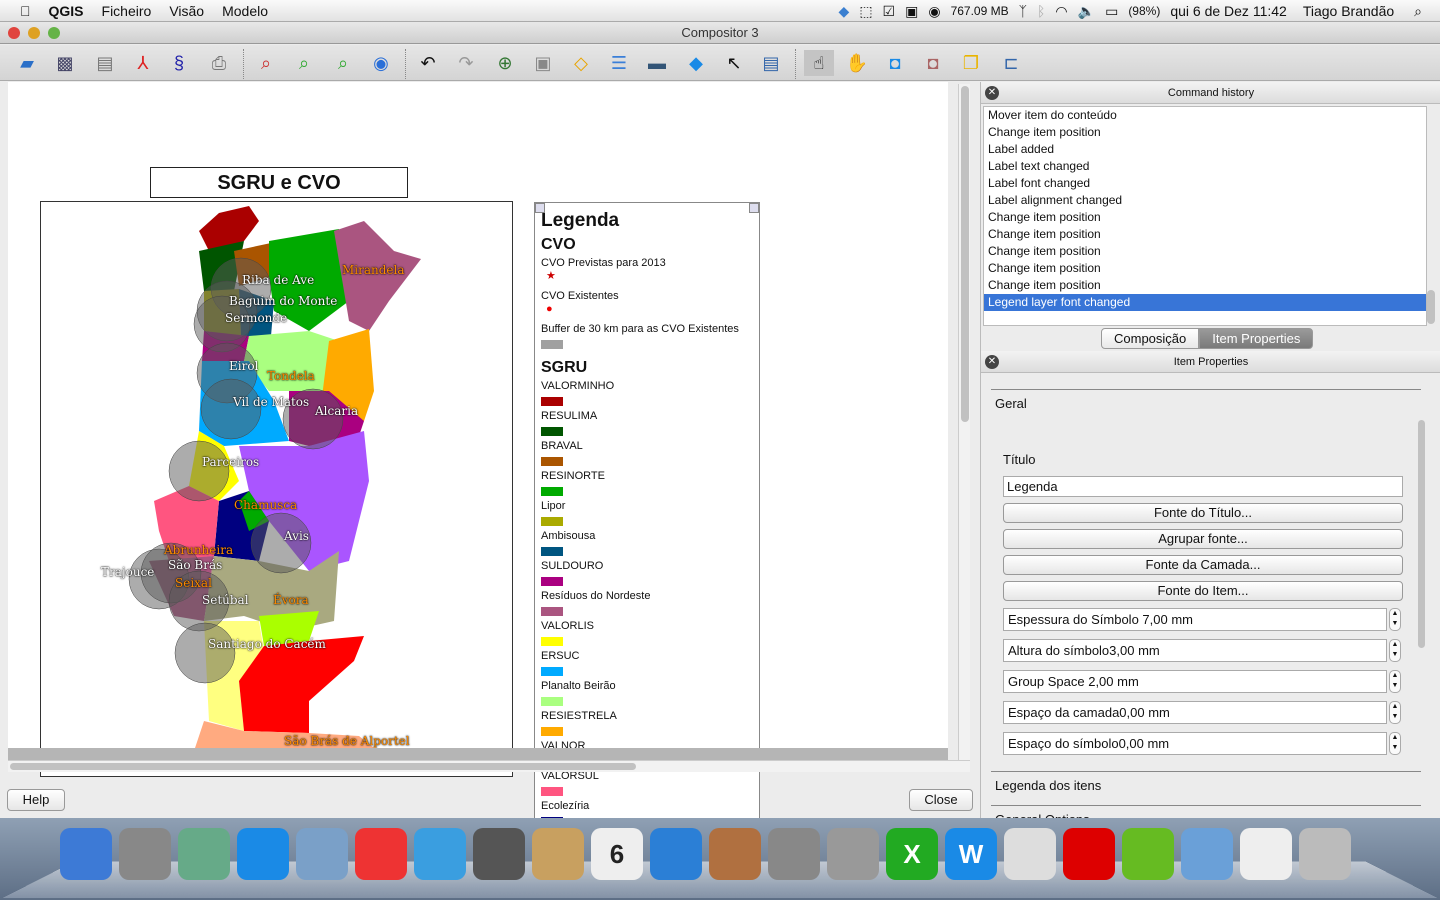 The height and width of the screenshot is (900, 1440). I want to click on refresh-icon: ◉, so click(381, 63).